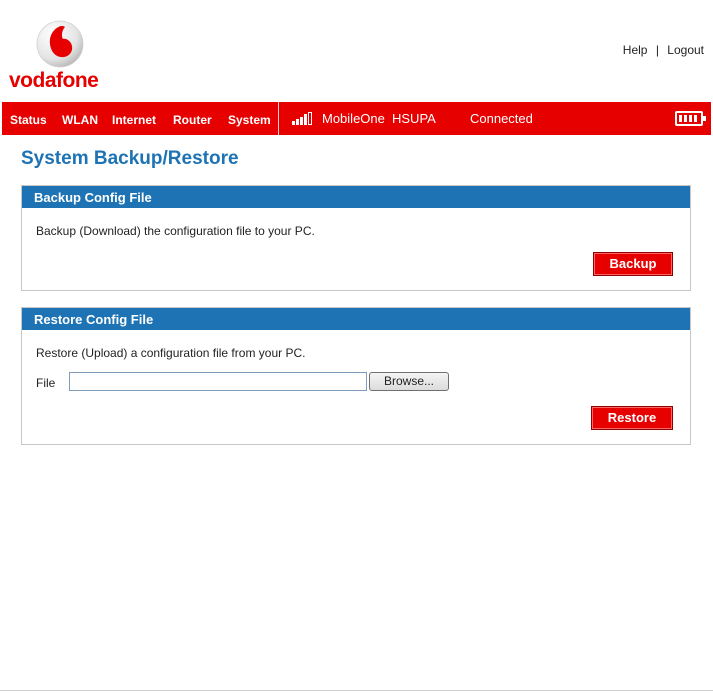  What do you see at coordinates (635, 50) in the screenshot?
I see `help-link: Help` at bounding box center [635, 50].